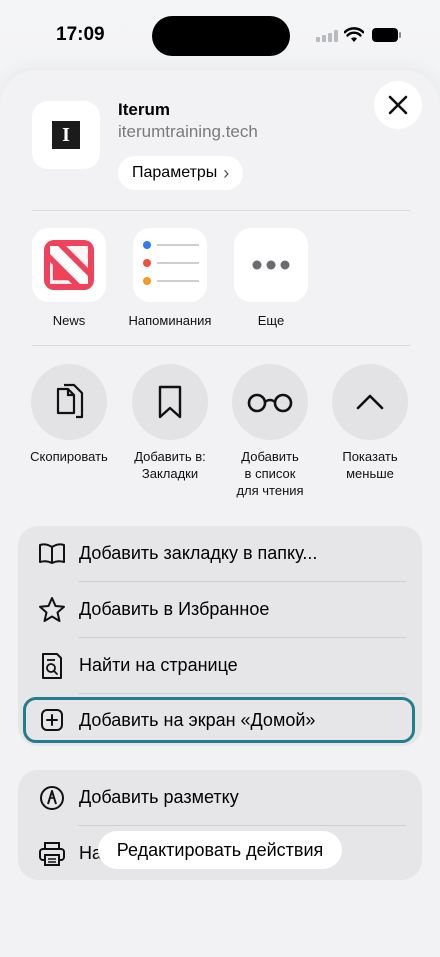 The image size is (440, 957). What do you see at coordinates (52, 666) in the screenshot?
I see `find-in-page-icon` at bounding box center [52, 666].